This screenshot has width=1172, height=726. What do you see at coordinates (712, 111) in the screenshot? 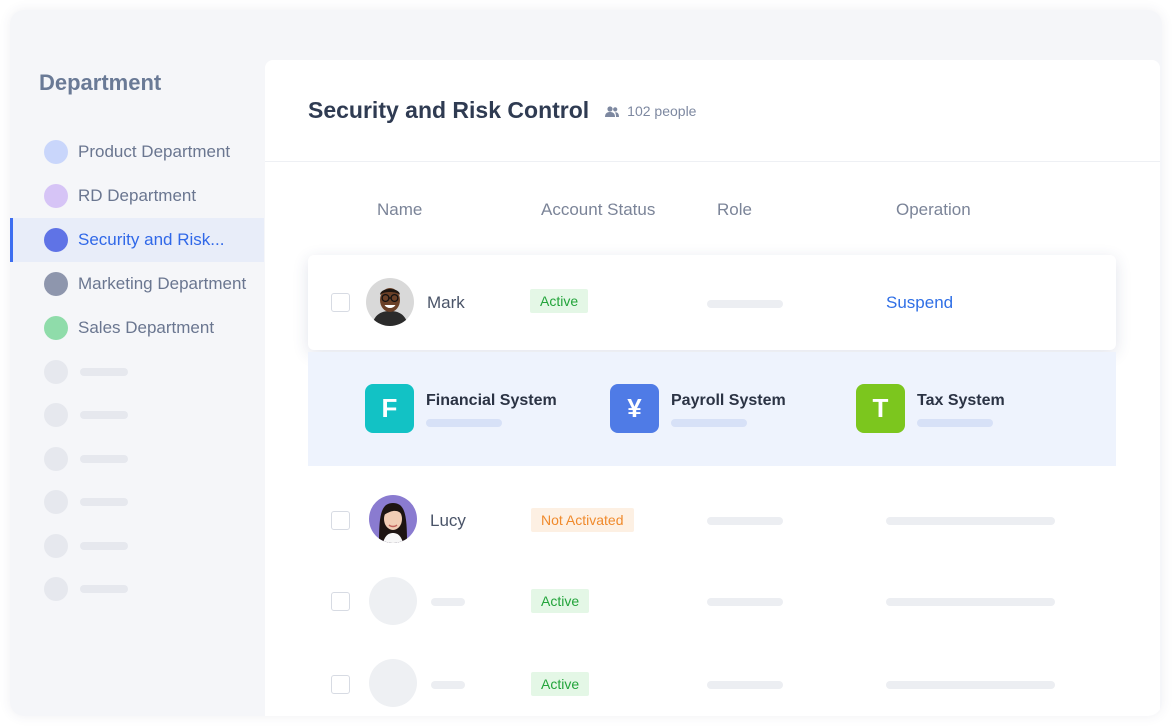
I see `panel-header: Security and Risk Control 102 people` at bounding box center [712, 111].